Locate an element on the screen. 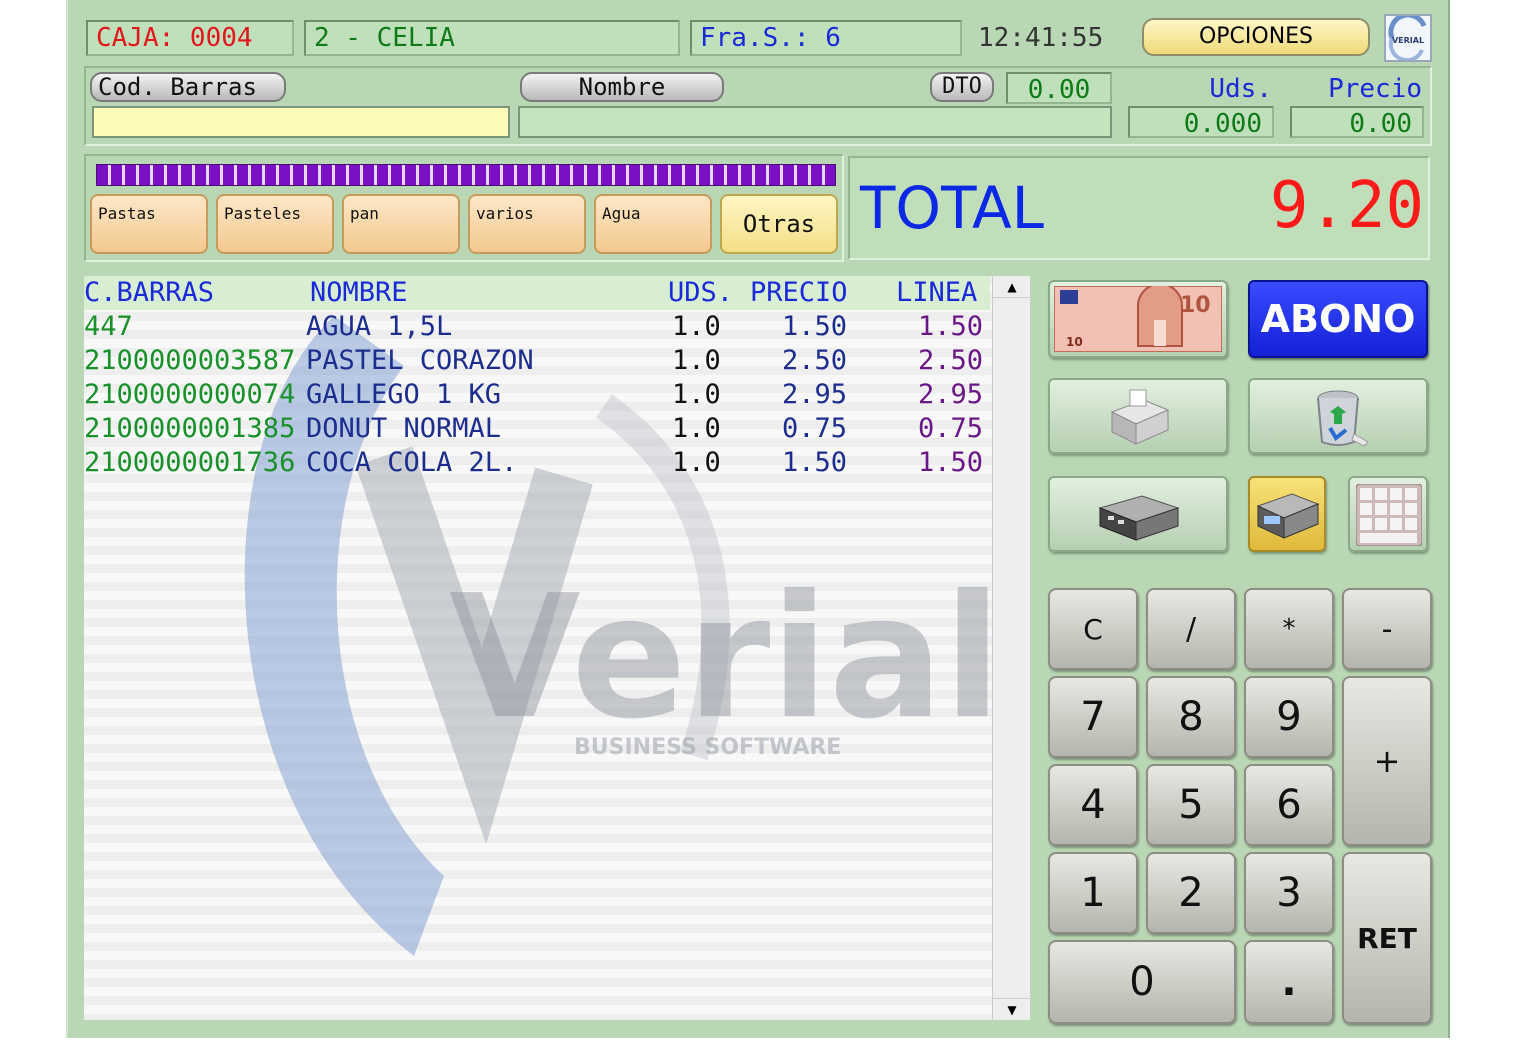  category-varios: varios is located at coordinates (527, 224).